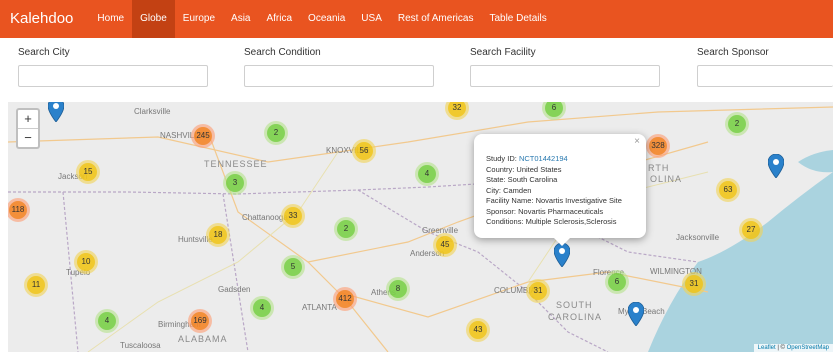 Image resolution: width=833 pixels, height=352 pixels. I want to click on nav-globe: Globe, so click(153, 19).